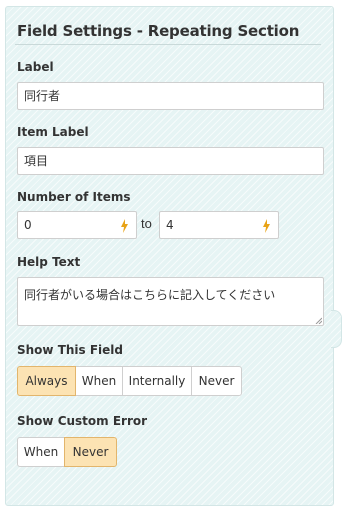 This screenshot has width=343, height=514. What do you see at coordinates (70, 350) in the screenshot?
I see `show-this-field-label: Show This Field` at bounding box center [70, 350].